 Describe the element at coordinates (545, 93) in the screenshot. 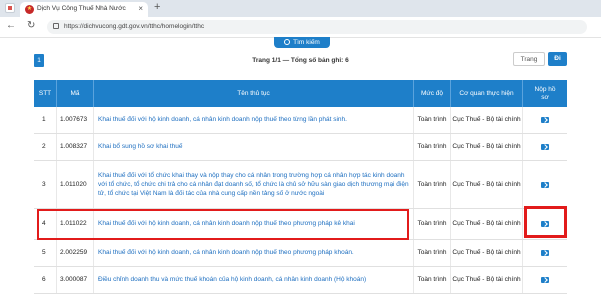

I see `header-submit: Nộp hồ sơ` at that location.